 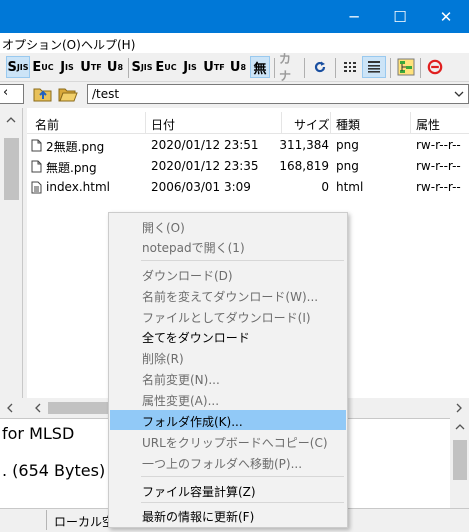 I want to click on column-name: 名前, so click(x=47, y=124).